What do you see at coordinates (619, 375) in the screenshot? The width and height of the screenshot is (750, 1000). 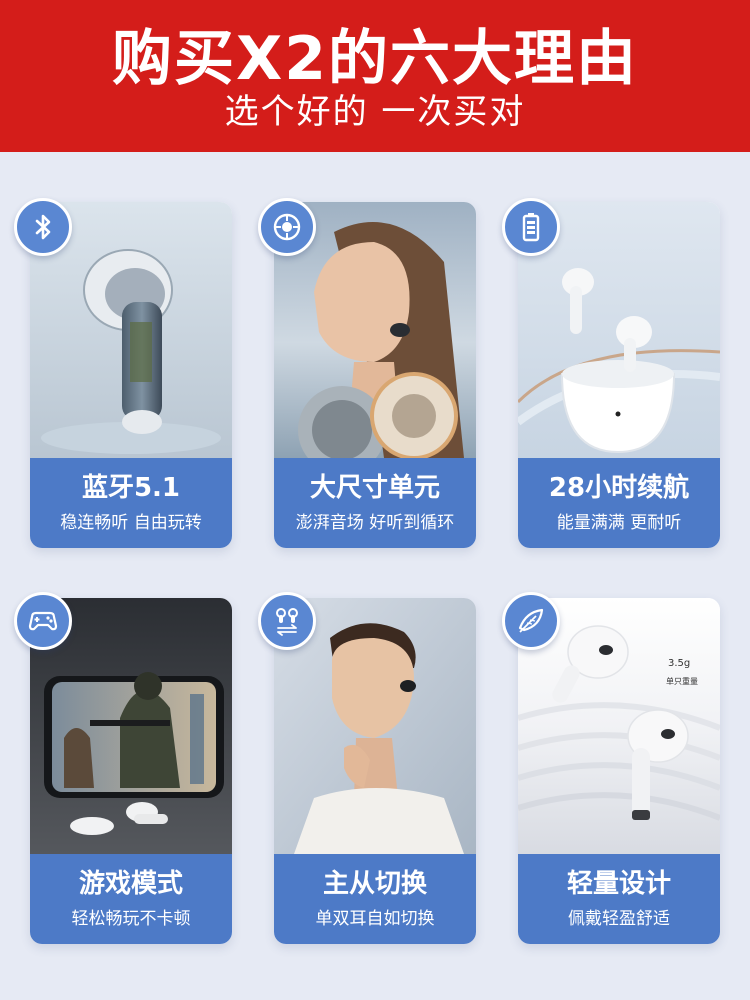 I see `feature-card-battery: 28小时续航 能量满满 更耐听` at bounding box center [619, 375].